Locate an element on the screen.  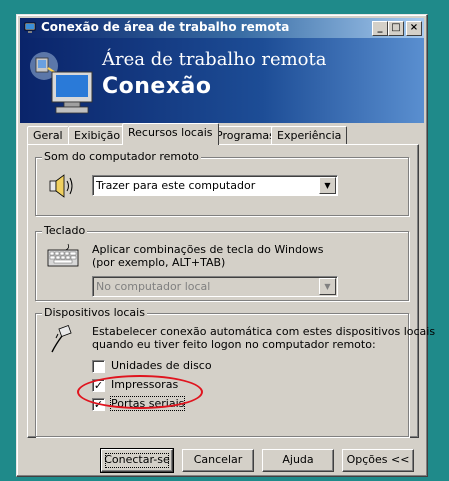
sound-group-legend: Som do computador remoto is located at coordinates (121, 156).